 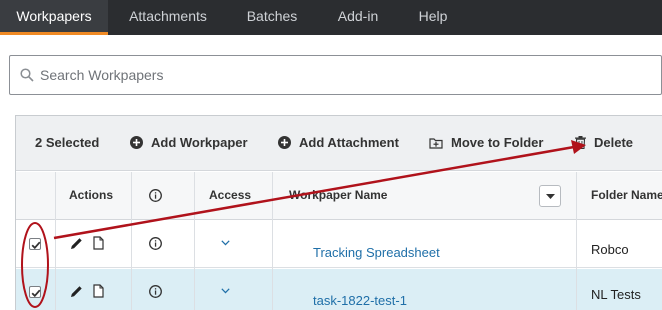 What do you see at coordinates (339, 244) in the screenshot?
I see `table-row: Tracking Spreadsheet Robco` at bounding box center [339, 244].